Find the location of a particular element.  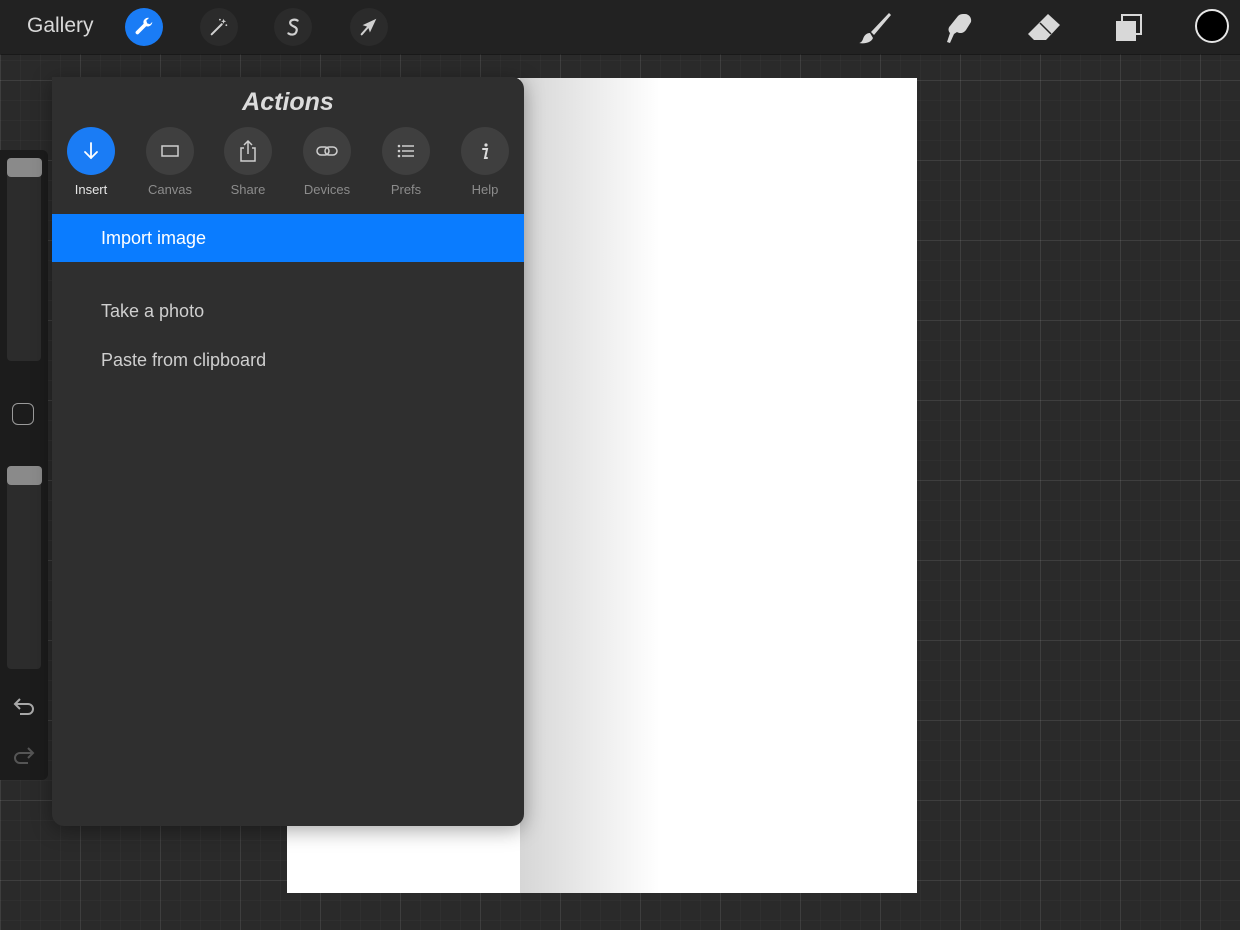

magic-wand-icon is located at coordinates (219, 27).